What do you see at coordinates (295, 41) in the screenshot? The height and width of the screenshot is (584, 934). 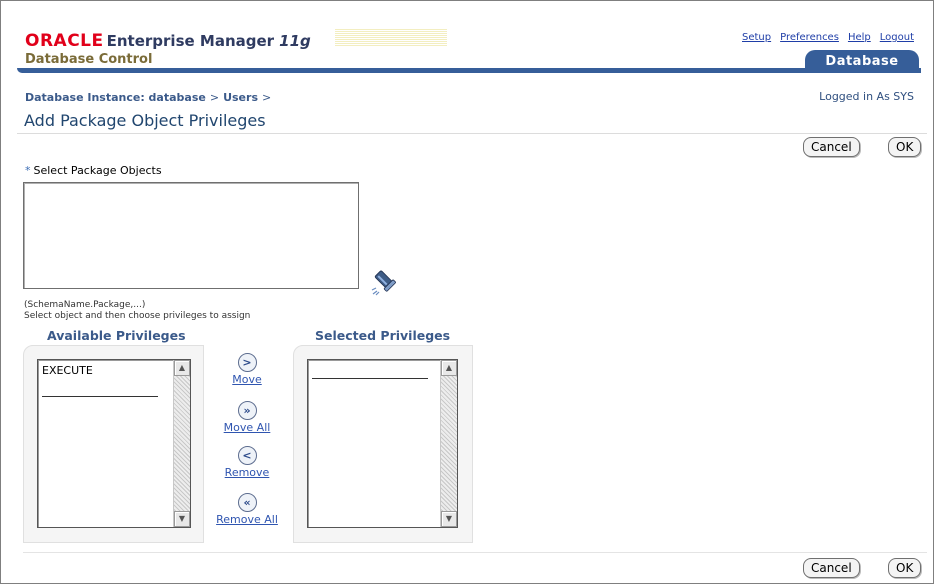 I see `product-version: 11g` at bounding box center [295, 41].